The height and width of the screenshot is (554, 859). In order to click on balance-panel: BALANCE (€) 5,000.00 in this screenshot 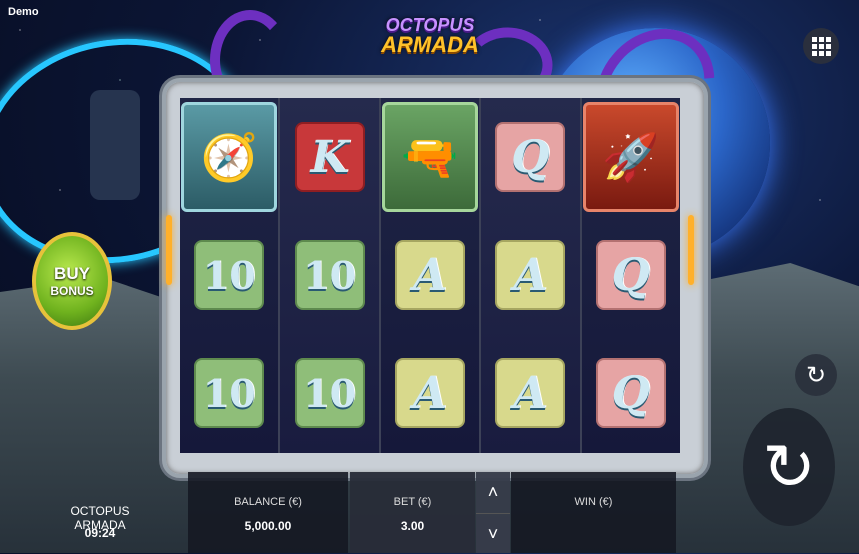, I will do `click(268, 512)`.